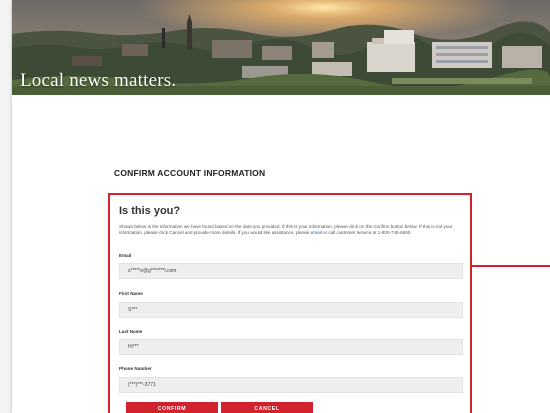 Image resolution: width=550 pixels, height=413 pixels. I want to click on last-name-field: Hi***, so click(291, 347).